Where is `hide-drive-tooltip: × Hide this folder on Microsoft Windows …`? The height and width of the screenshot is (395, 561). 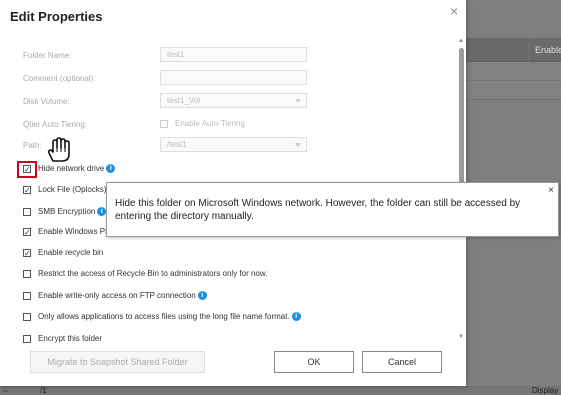 hide-drive-tooltip: × Hide this folder on Microsoft Windows … is located at coordinates (332, 209).